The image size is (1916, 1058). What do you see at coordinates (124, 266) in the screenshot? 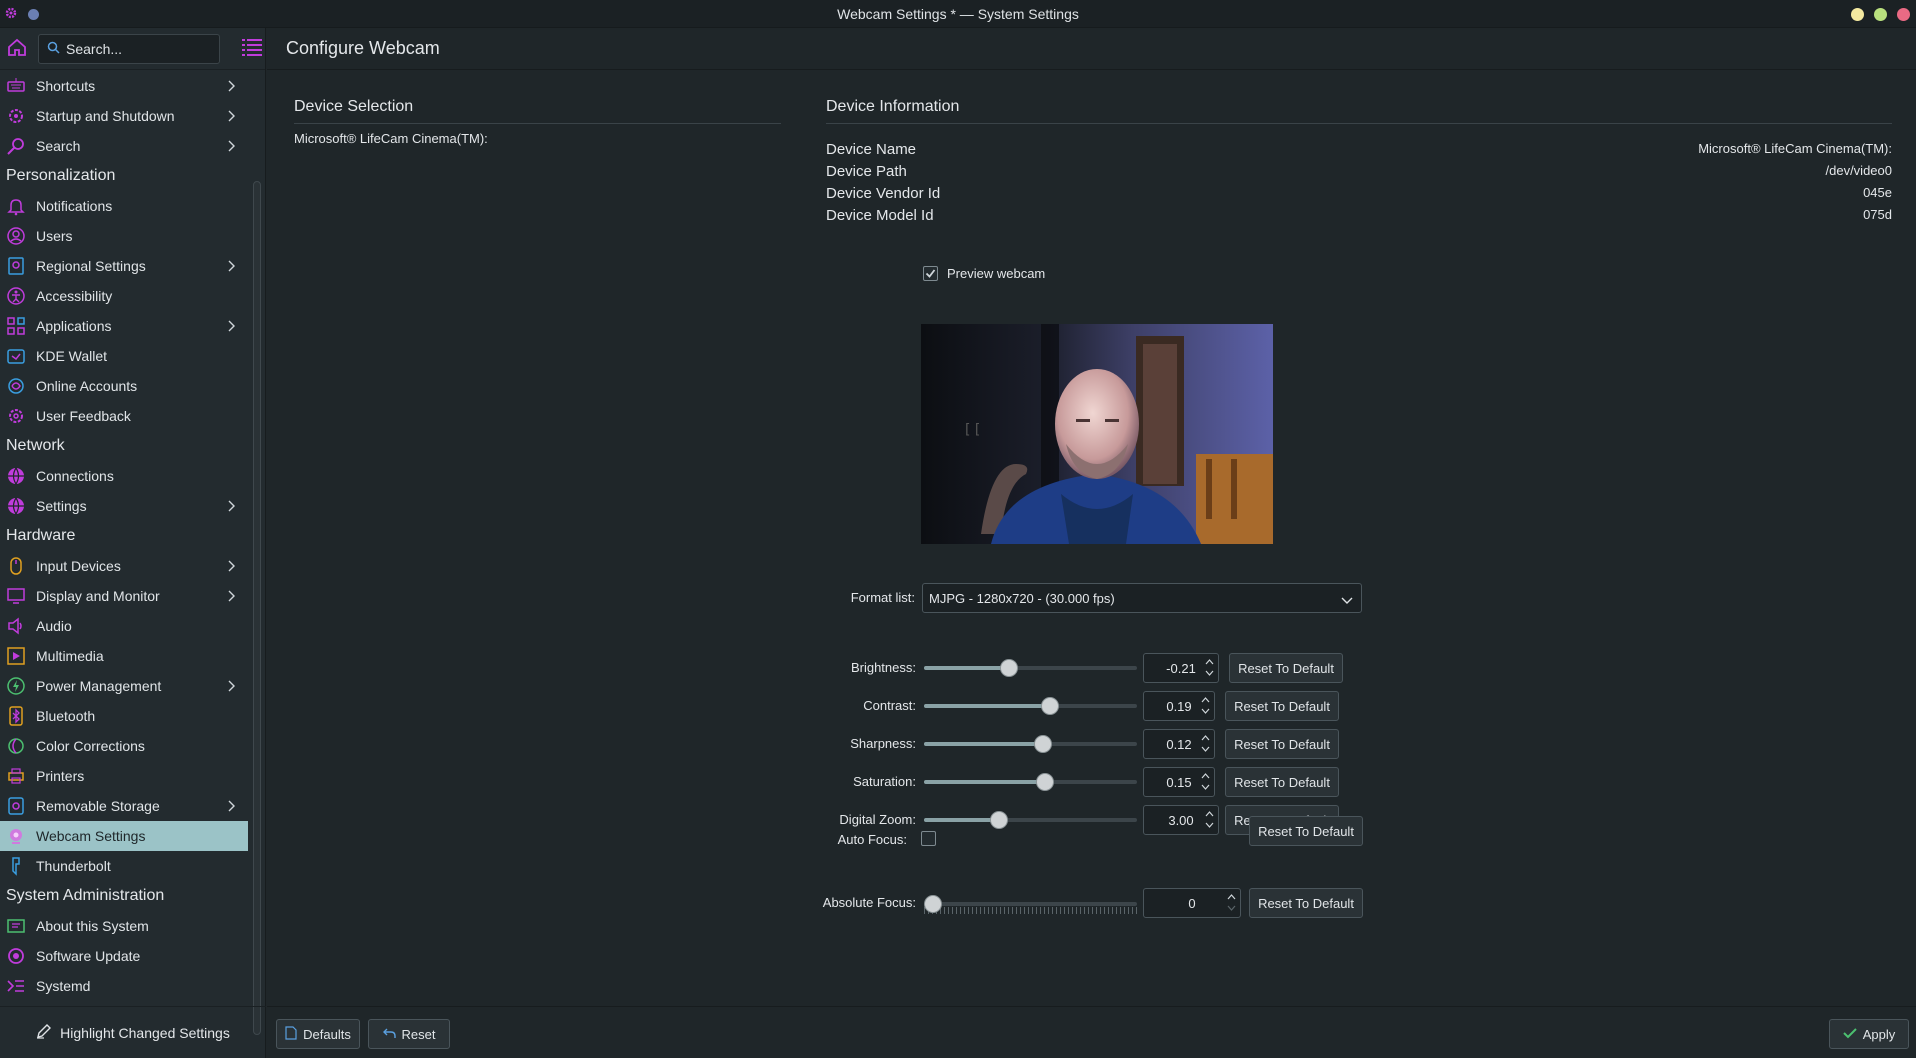
I see `sidebar-item-regional-settings: Regional Settings` at bounding box center [124, 266].